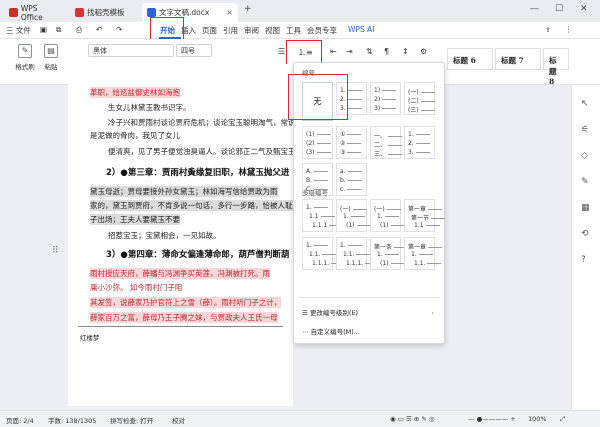  What do you see at coordinates (51, 67) in the screenshot?
I see `paste-label: 粘贴` at bounding box center [51, 67].